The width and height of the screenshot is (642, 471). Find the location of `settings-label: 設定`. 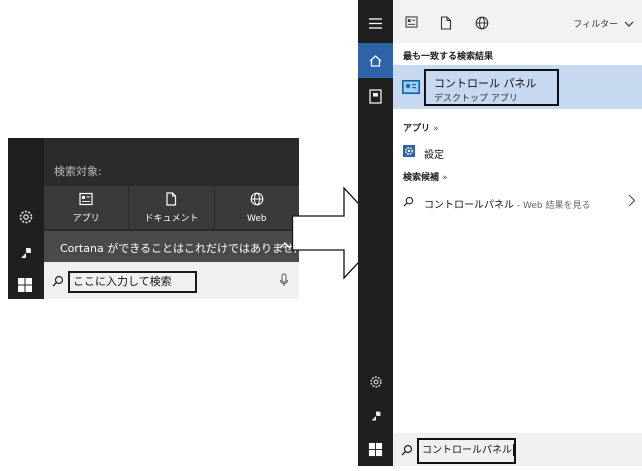

settings-label: 設定 is located at coordinates (434, 155).